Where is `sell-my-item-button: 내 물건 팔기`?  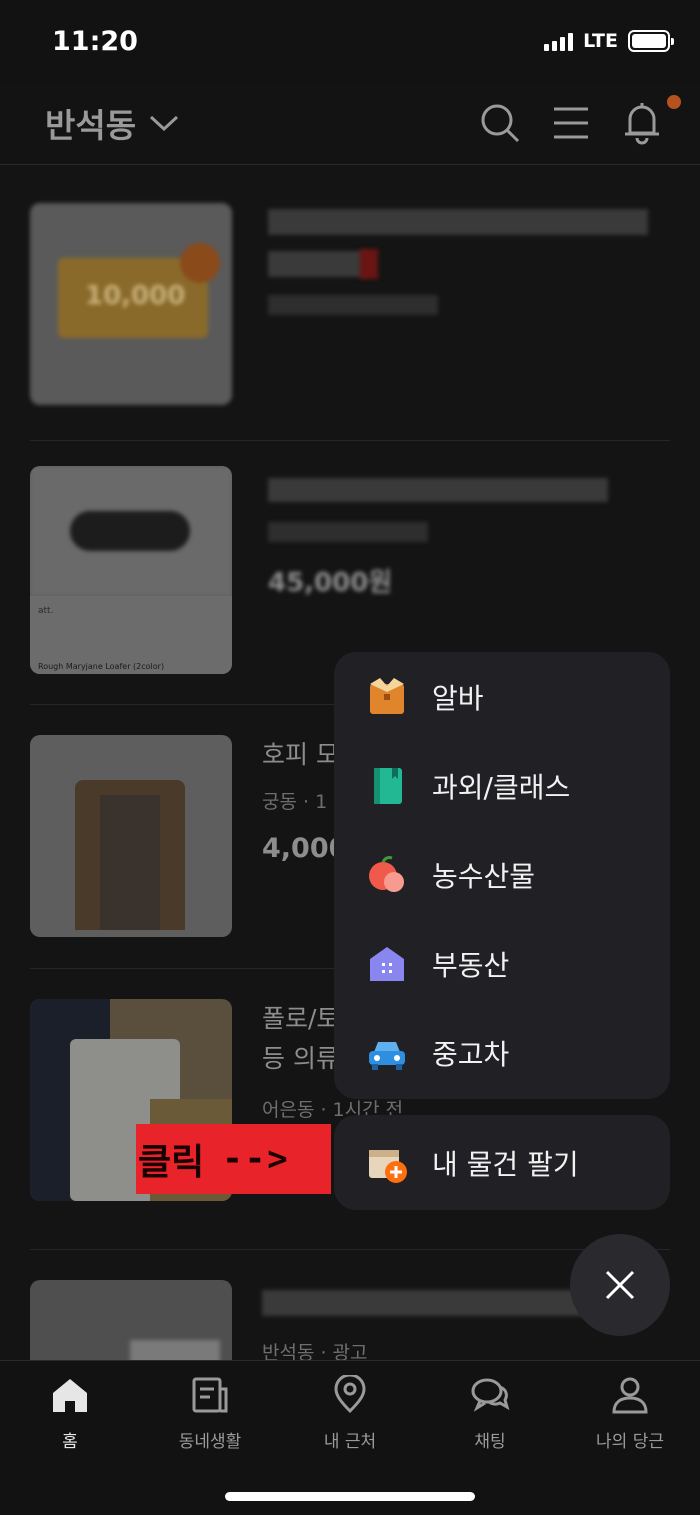
sell-my-item-button: 내 물건 팔기 is located at coordinates (502, 1162).